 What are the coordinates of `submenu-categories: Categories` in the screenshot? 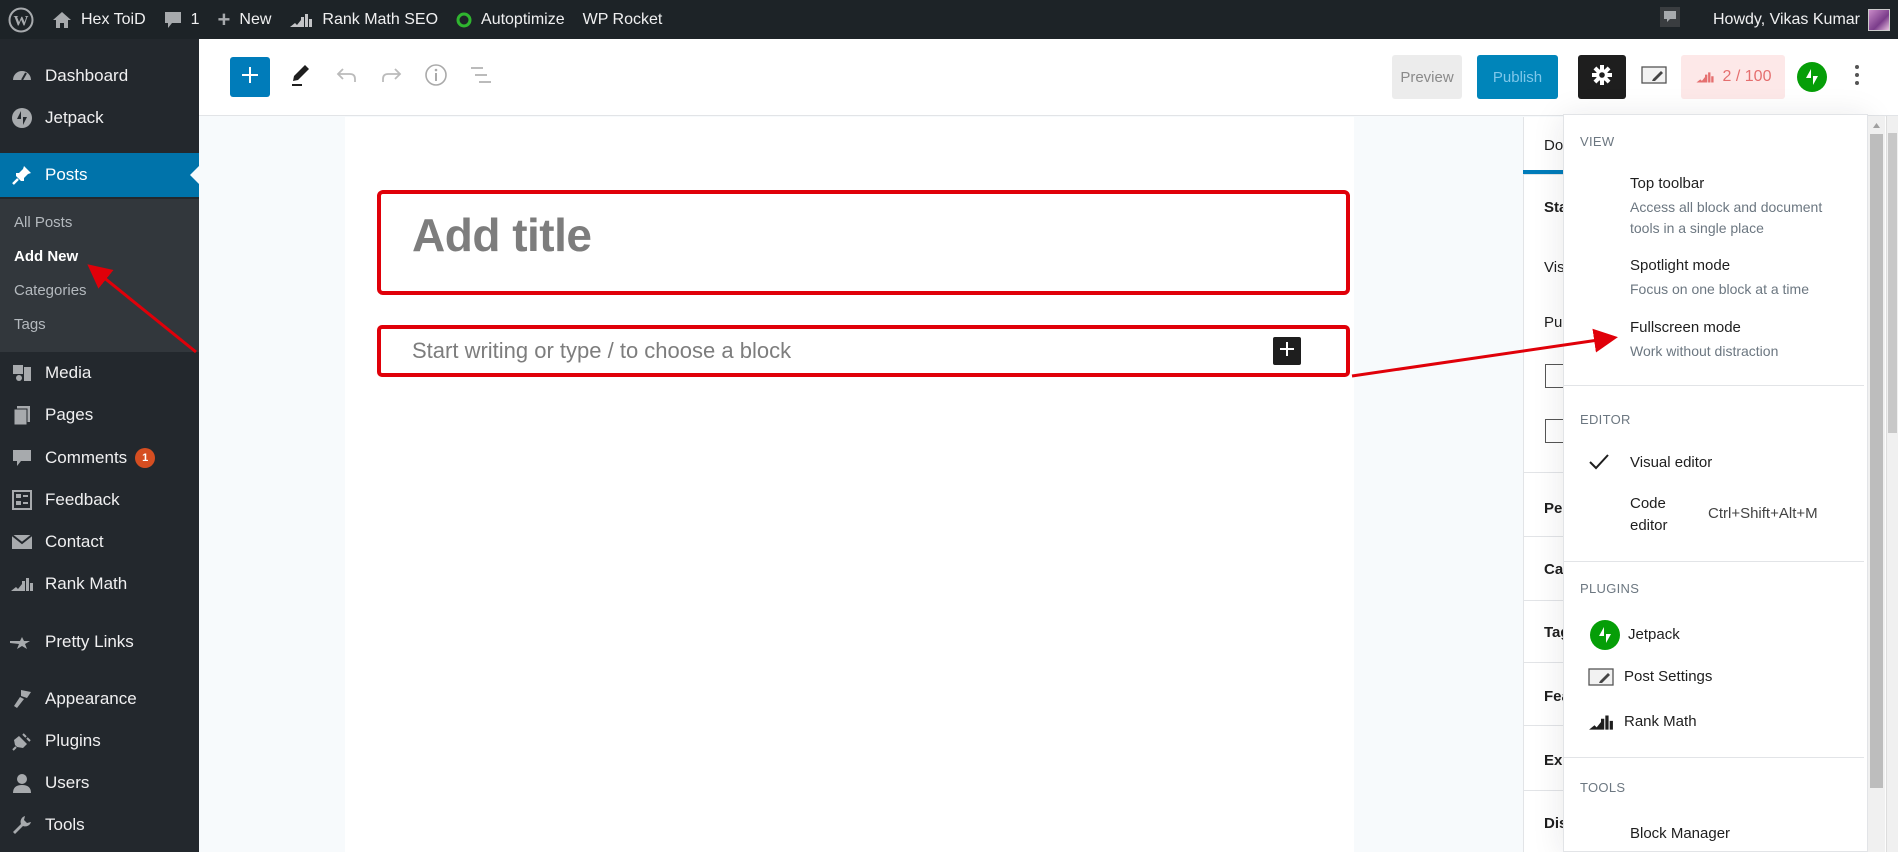 It's located at (50, 290).